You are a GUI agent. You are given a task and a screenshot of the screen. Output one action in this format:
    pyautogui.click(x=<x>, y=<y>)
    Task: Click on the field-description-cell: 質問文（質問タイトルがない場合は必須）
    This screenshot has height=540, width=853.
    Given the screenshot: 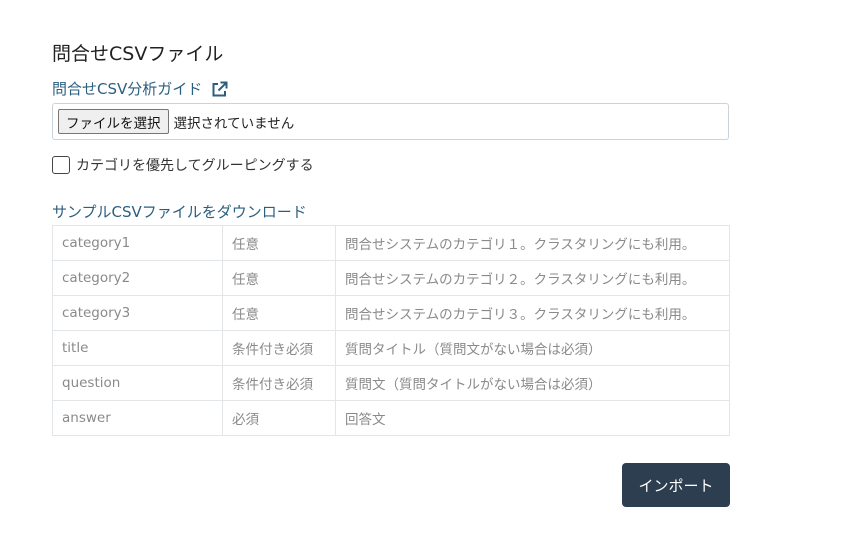 What is the action you would take?
    pyautogui.click(x=532, y=383)
    